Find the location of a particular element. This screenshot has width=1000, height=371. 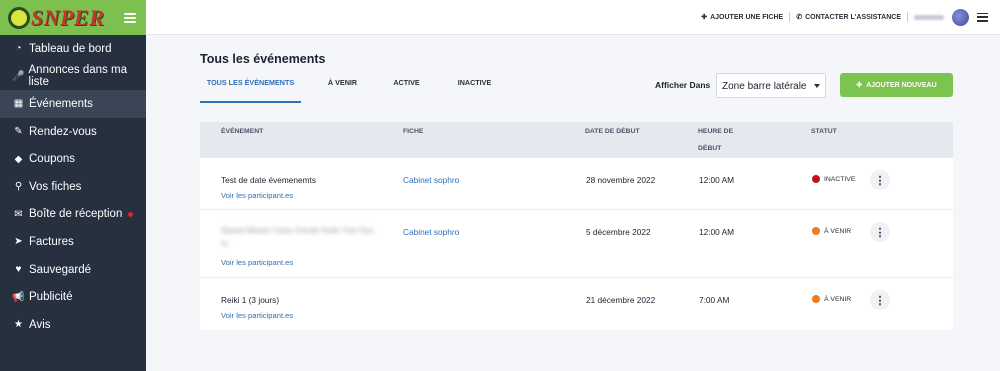

sidebar-item-listings: 🎤 Annonces dans ma liste is located at coordinates (73, 77).